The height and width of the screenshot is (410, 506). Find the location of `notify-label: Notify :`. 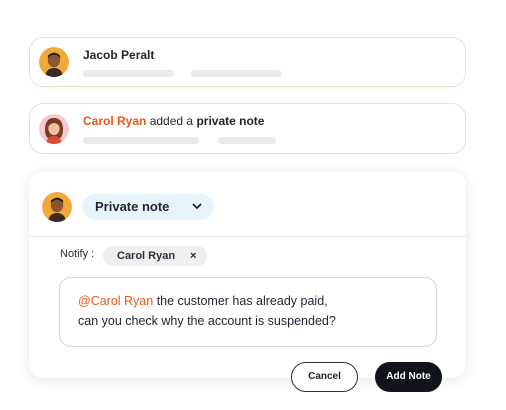

notify-label: Notify : is located at coordinates (77, 254).